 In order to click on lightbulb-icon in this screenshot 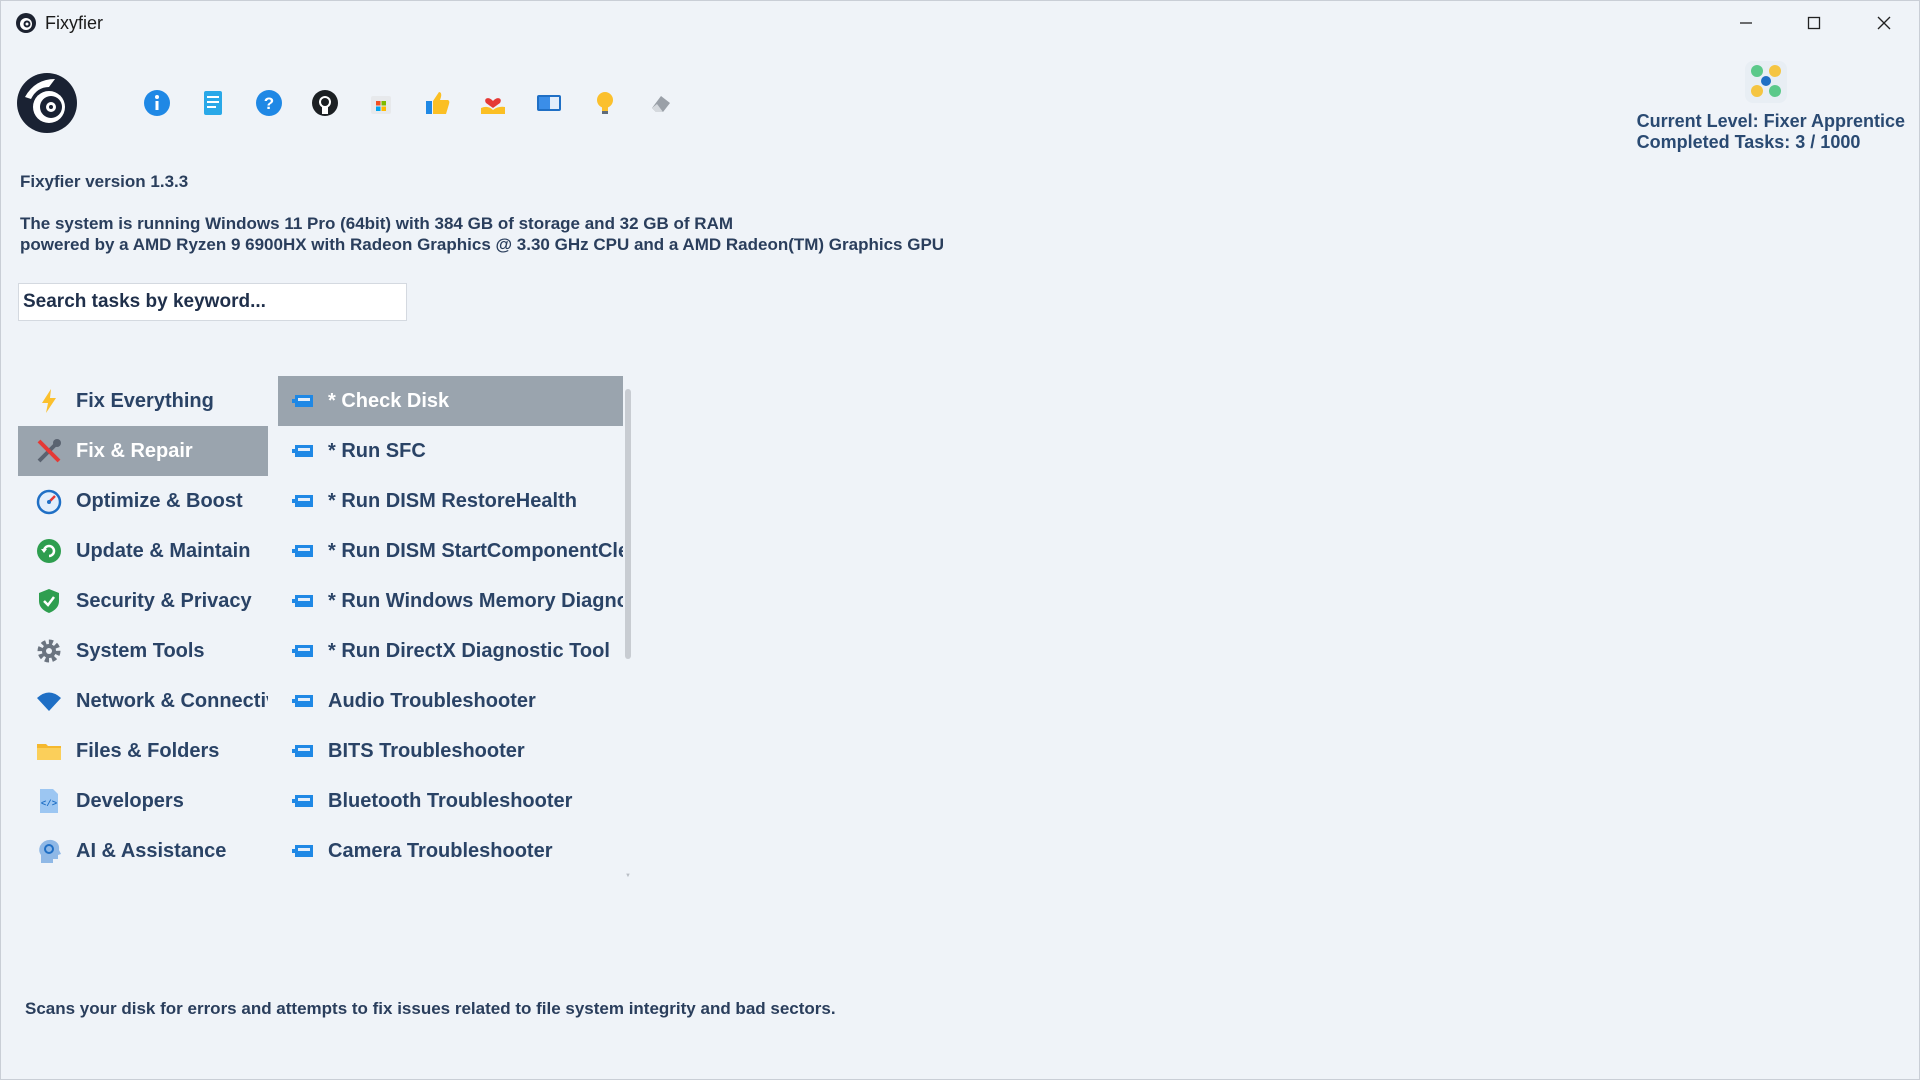, I will do `click(605, 103)`.